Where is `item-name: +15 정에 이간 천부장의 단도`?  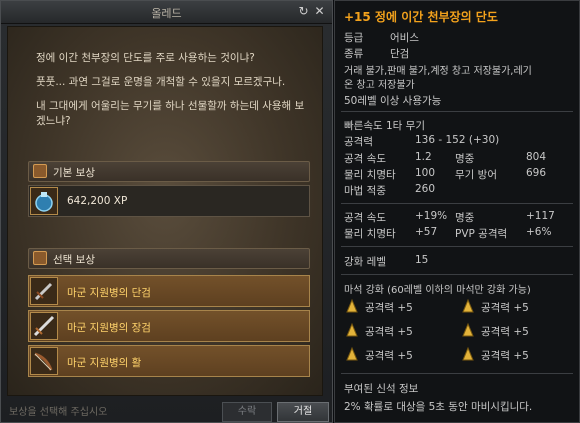 item-name: +15 정에 이간 천부장의 단도 is located at coordinates (421, 17).